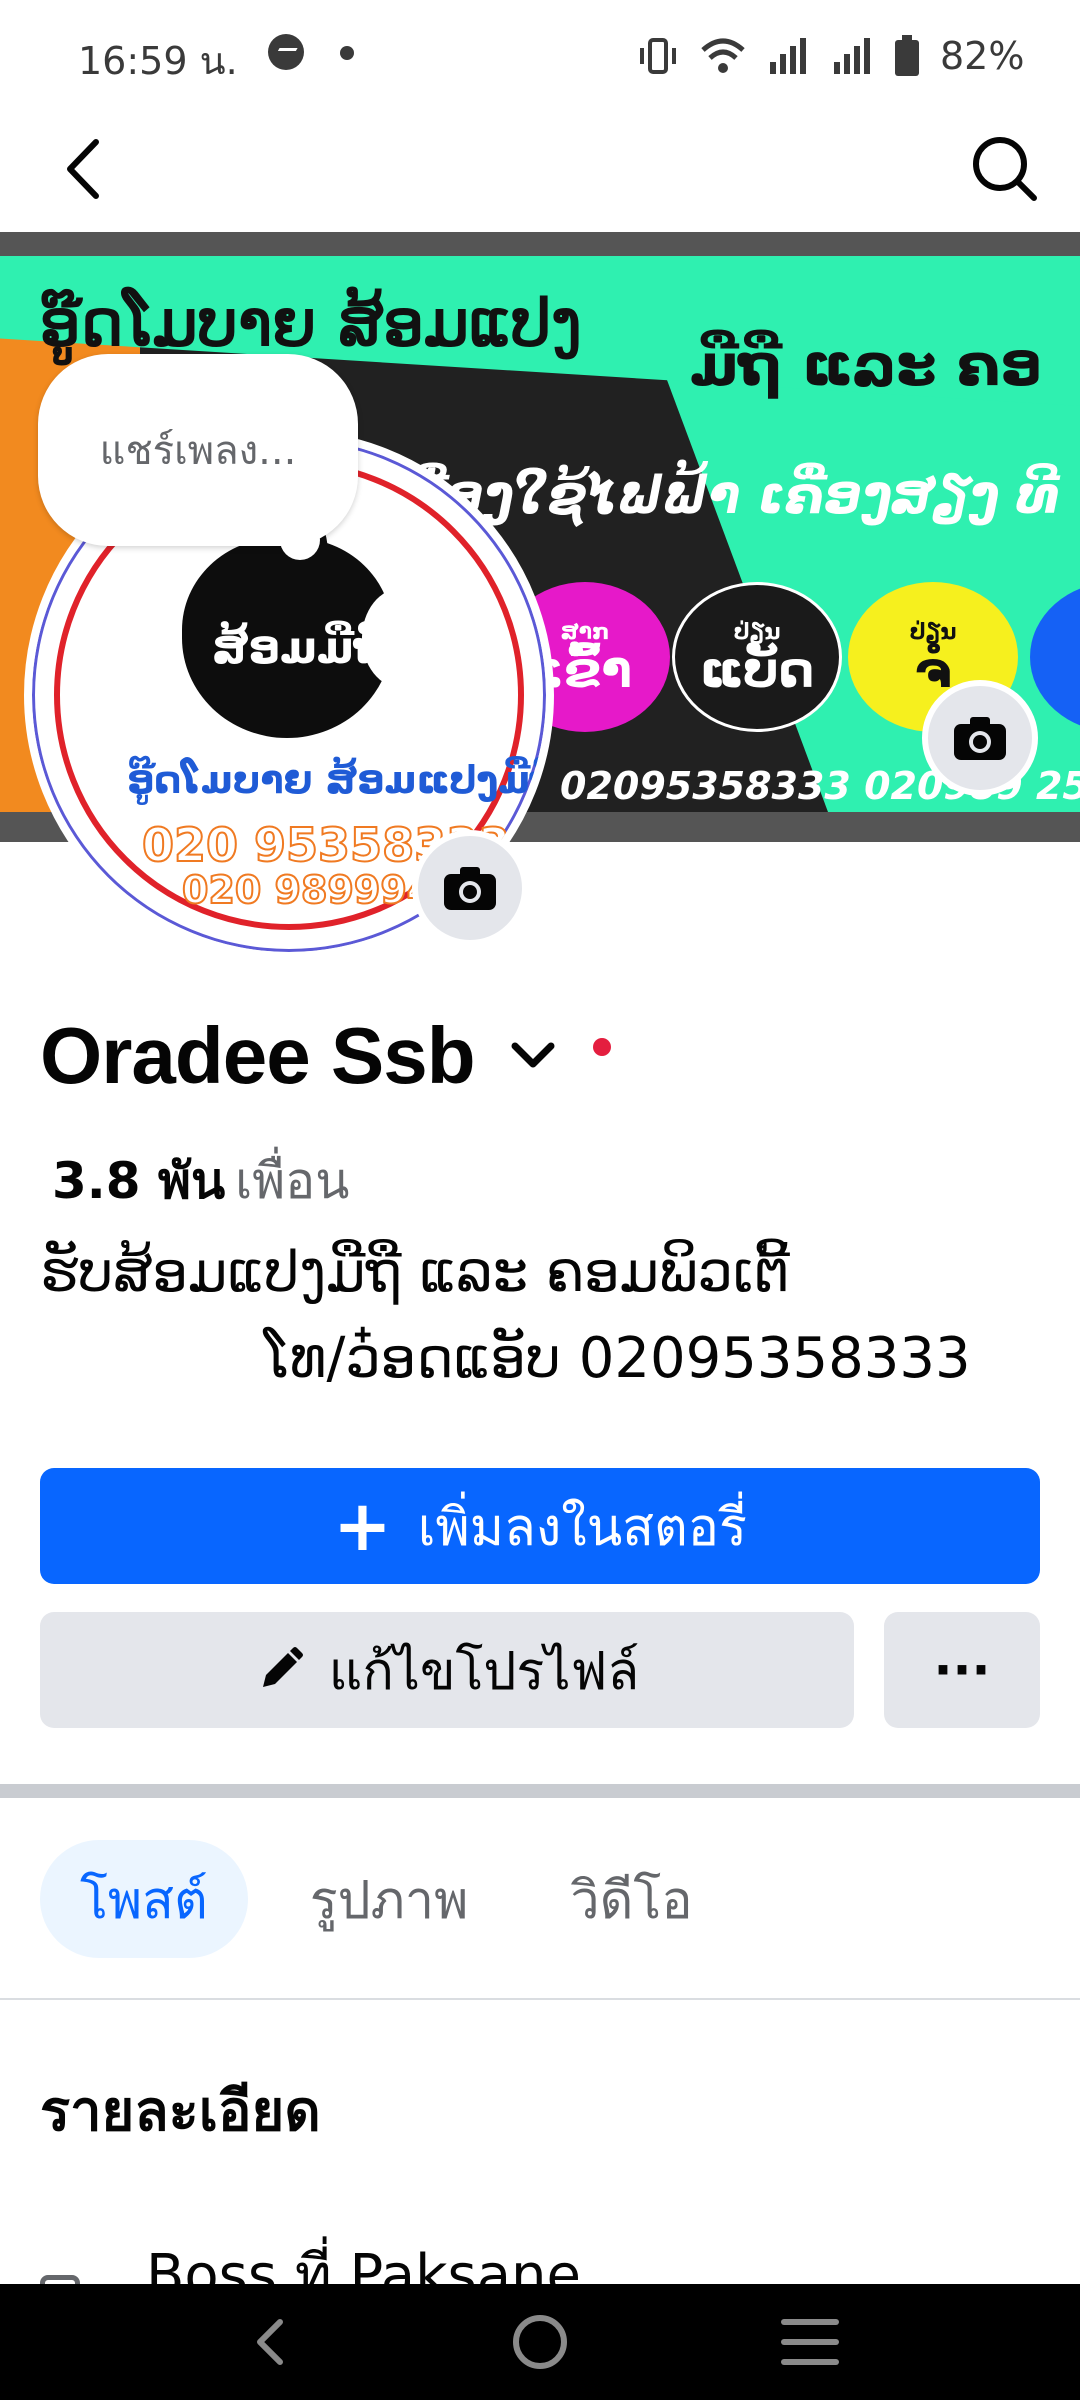  I want to click on system-back-icon, so click(270, 2342).